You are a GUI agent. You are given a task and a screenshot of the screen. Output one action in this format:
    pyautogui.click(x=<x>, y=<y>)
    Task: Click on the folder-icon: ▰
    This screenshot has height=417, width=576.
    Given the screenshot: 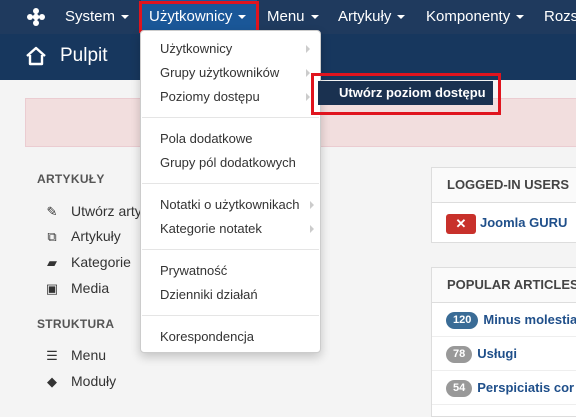 What is the action you would take?
    pyautogui.click(x=52, y=262)
    